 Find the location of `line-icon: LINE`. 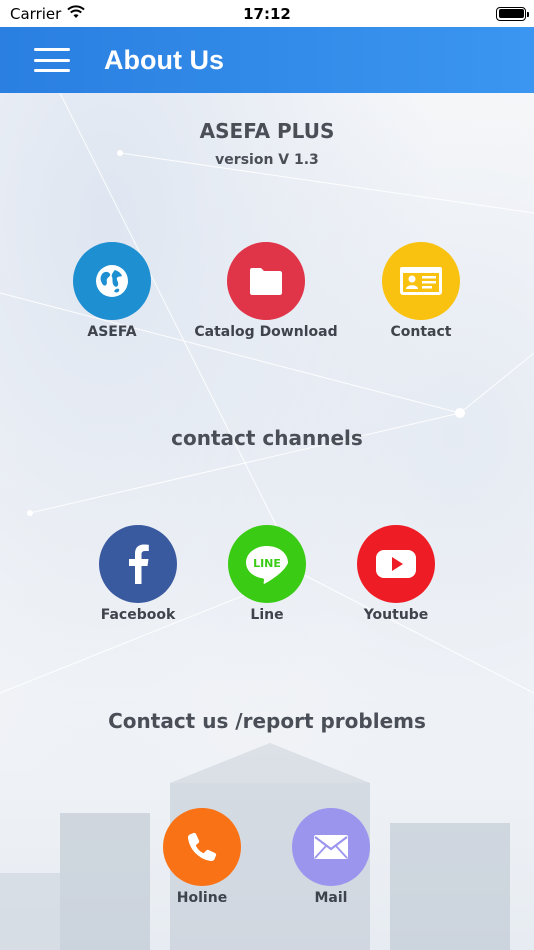

line-icon: LINE is located at coordinates (267, 564).